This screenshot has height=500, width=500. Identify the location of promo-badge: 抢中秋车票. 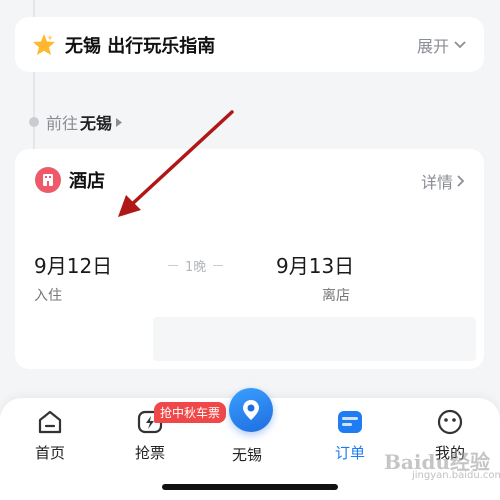
(190, 412).